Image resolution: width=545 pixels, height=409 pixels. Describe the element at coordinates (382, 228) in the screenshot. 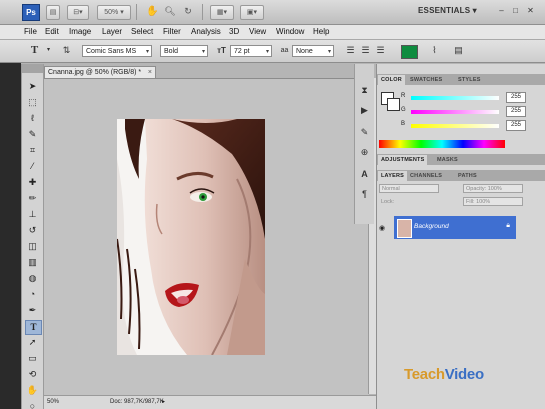

I see `eye-icon: ◉` at that location.